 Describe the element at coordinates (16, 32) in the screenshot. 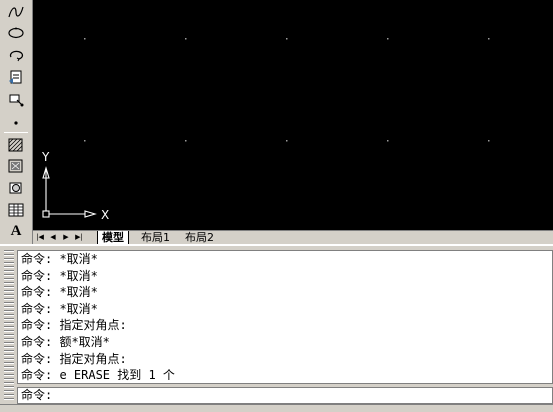

I see `ellipse-icon` at that location.